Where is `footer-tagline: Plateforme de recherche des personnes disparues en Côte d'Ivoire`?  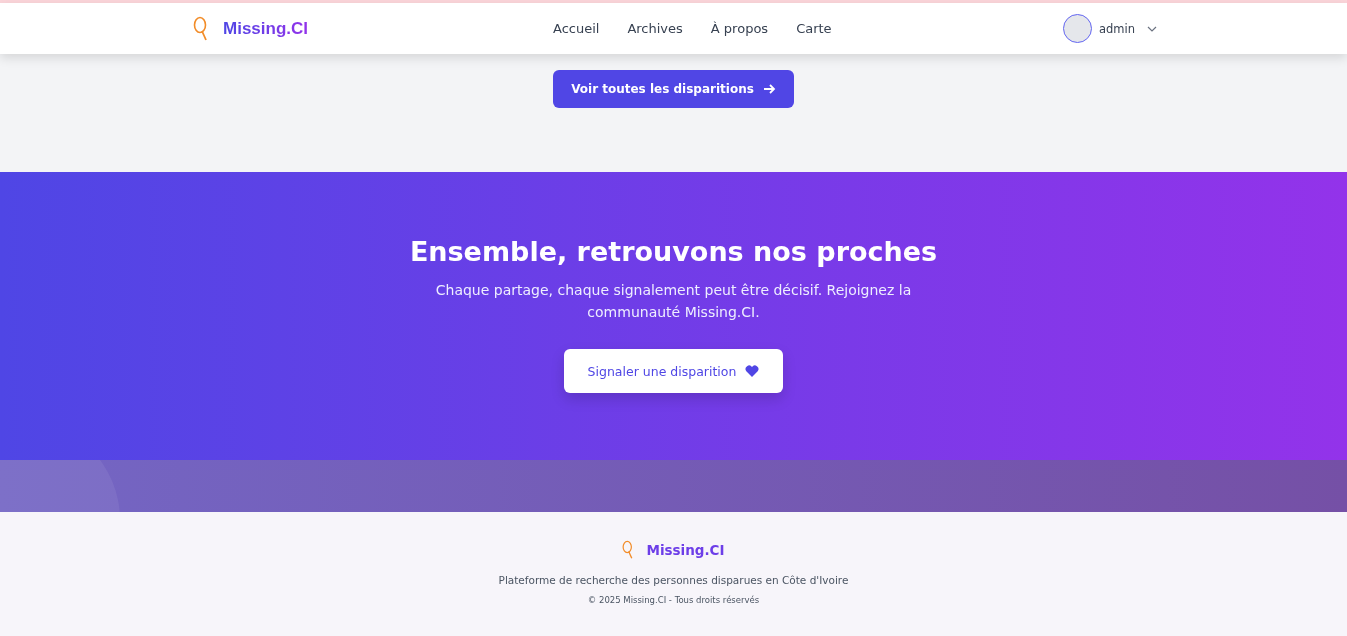 footer-tagline: Plateforme de recherche des personnes disparues en Côte d'Ivoire is located at coordinates (673, 580).